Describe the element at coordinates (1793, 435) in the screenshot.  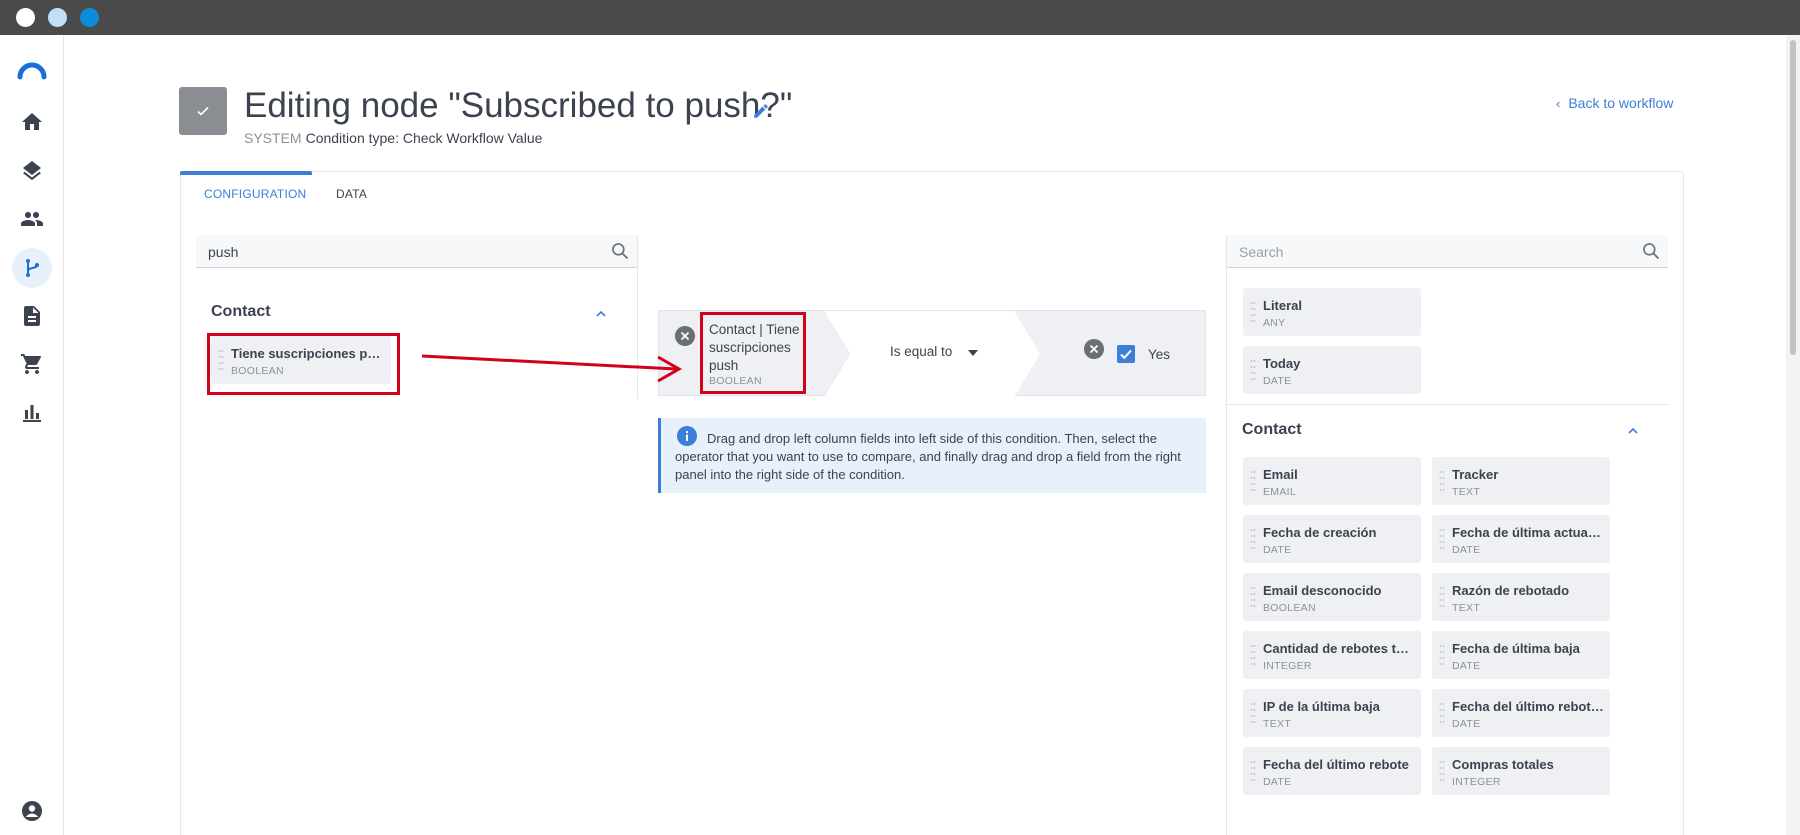
I see `page-scrollbar` at that location.